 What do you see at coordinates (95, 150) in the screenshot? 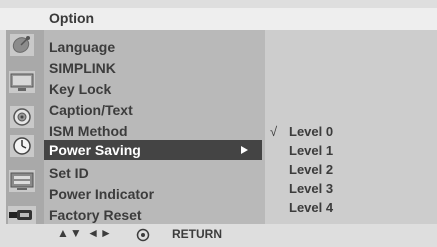
I see `menu-item-label: Power Saving` at bounding box center [95, 150].